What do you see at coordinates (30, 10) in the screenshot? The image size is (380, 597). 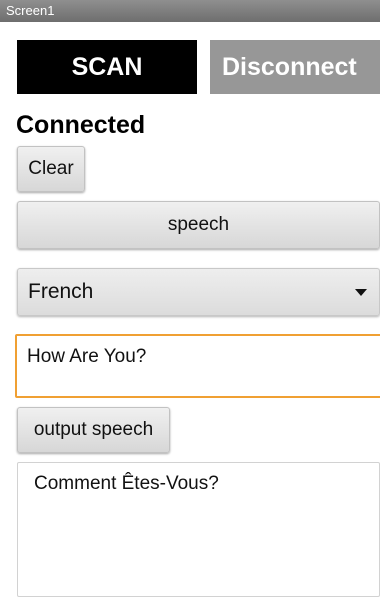 I see `window-title: Screen1` at bounding box center [30, 10].